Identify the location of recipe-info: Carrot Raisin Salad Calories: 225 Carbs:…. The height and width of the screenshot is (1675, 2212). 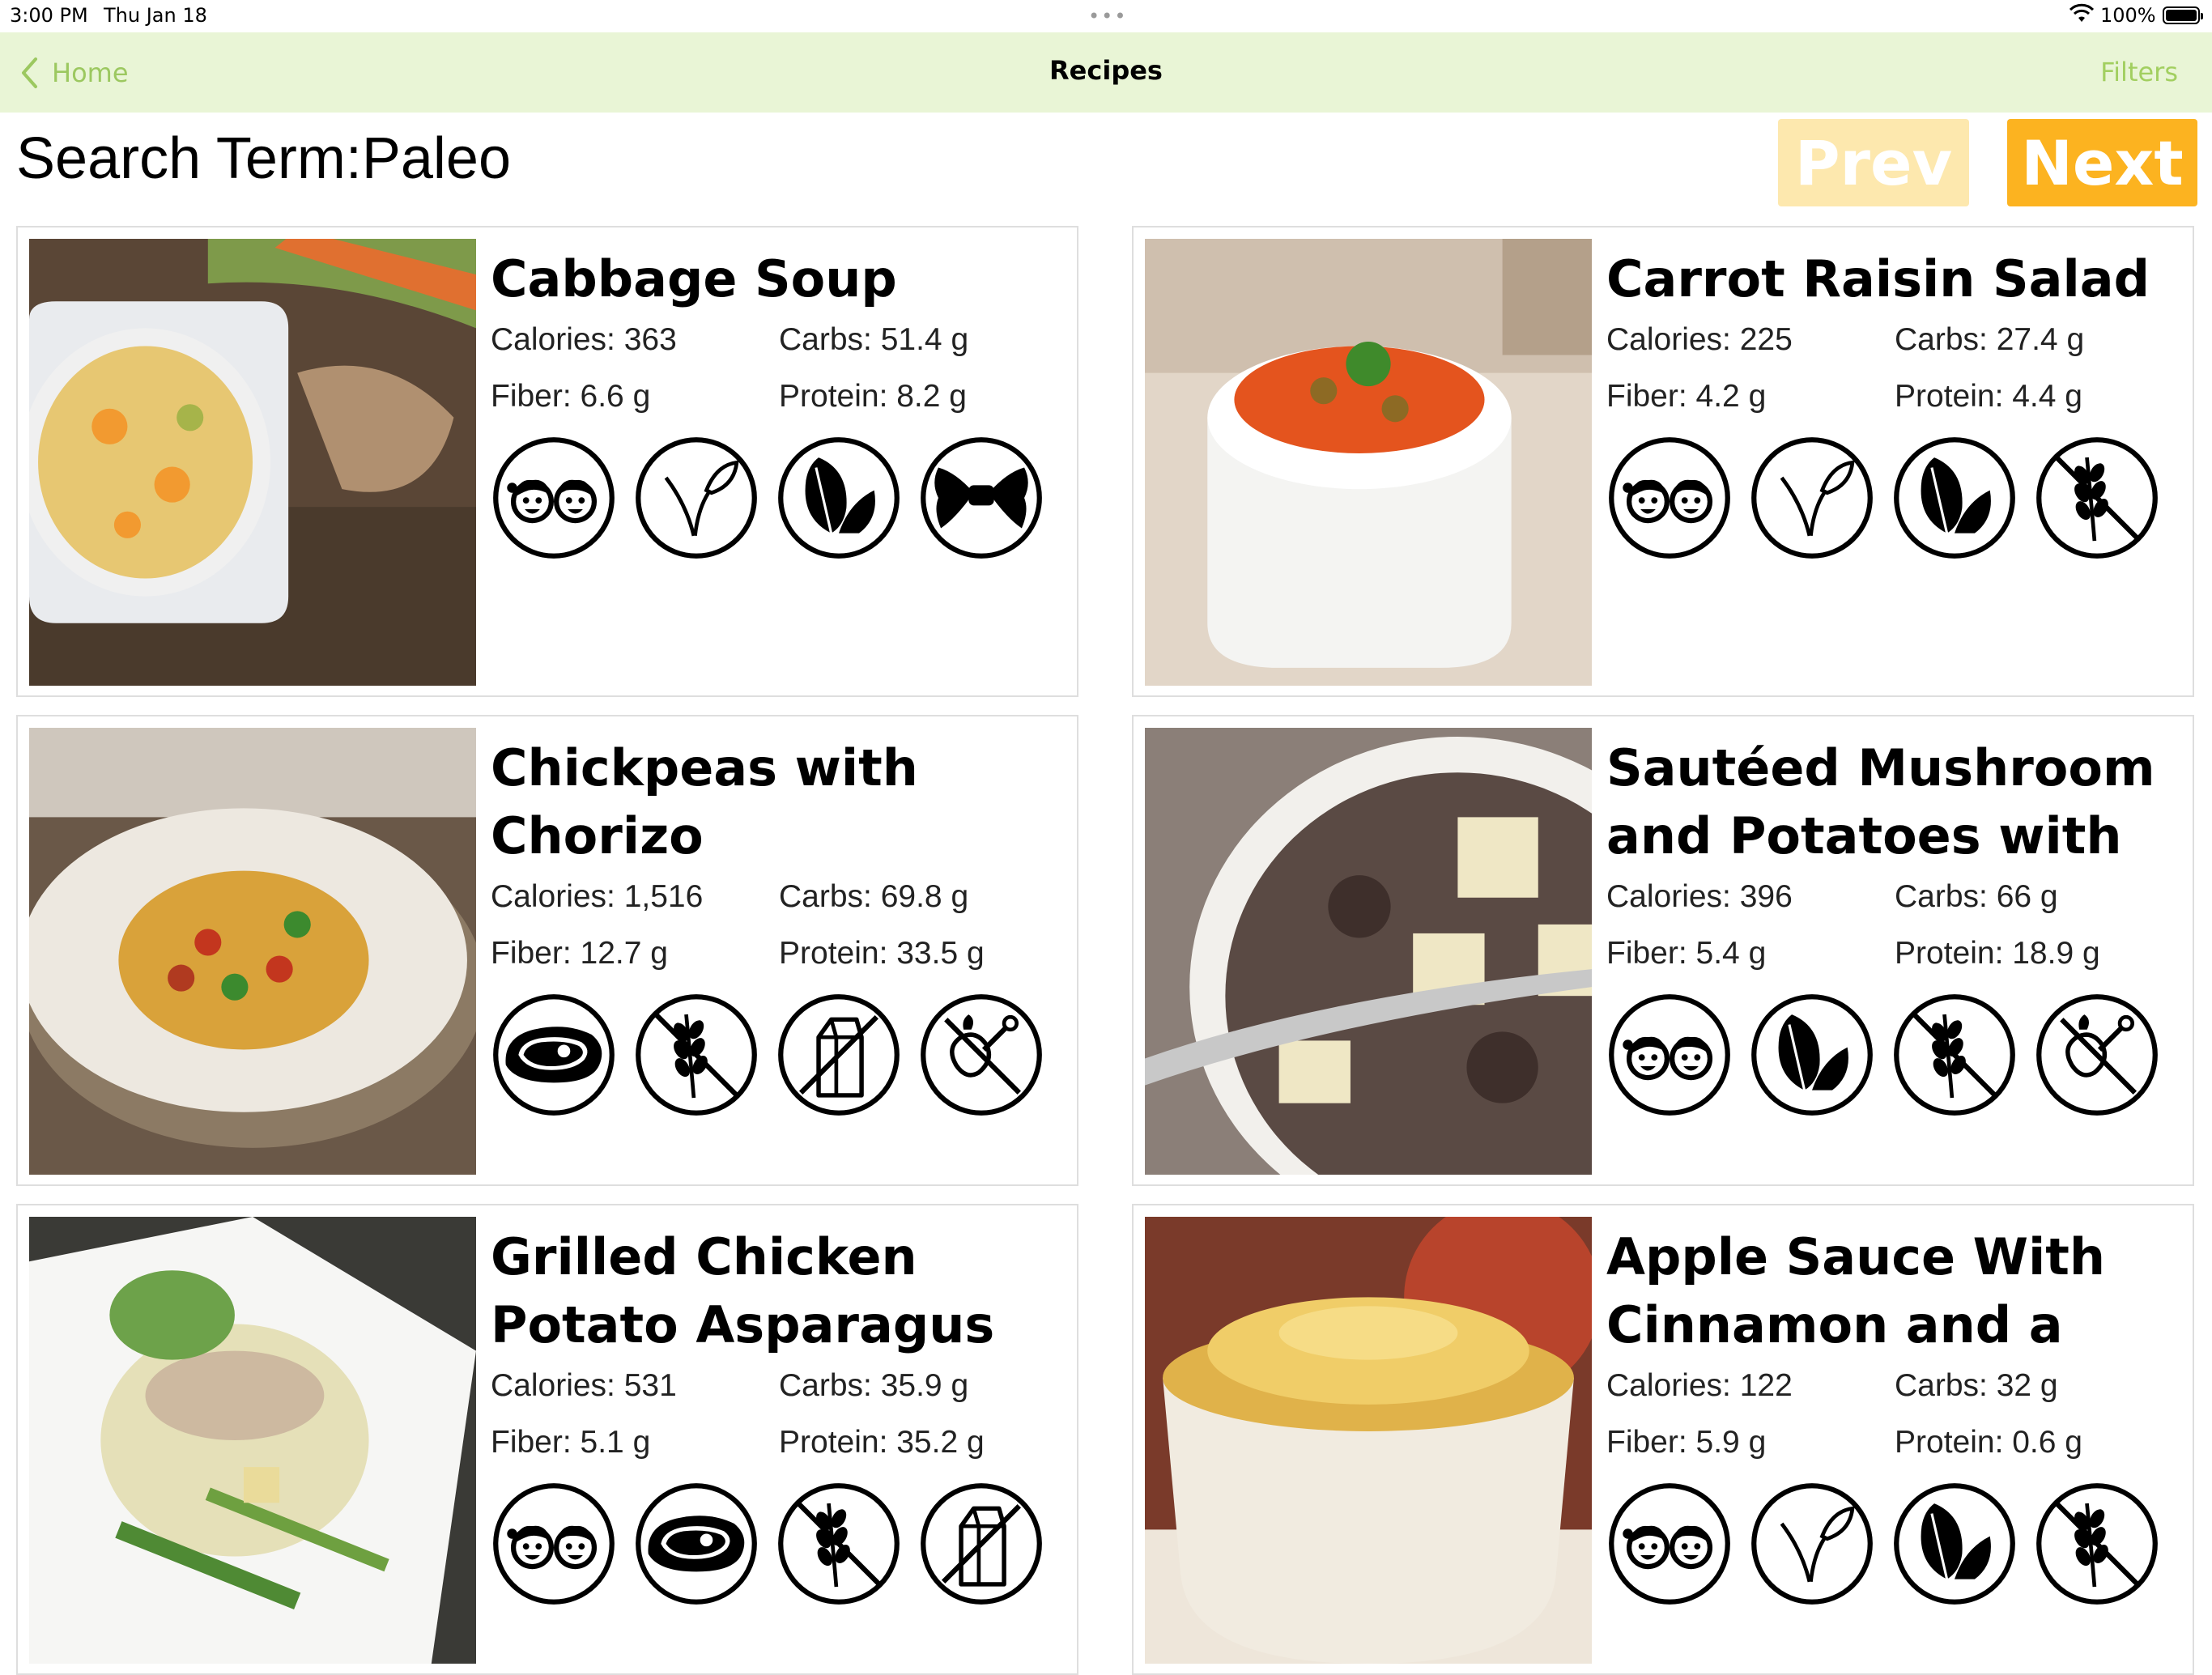
(1894, 400).